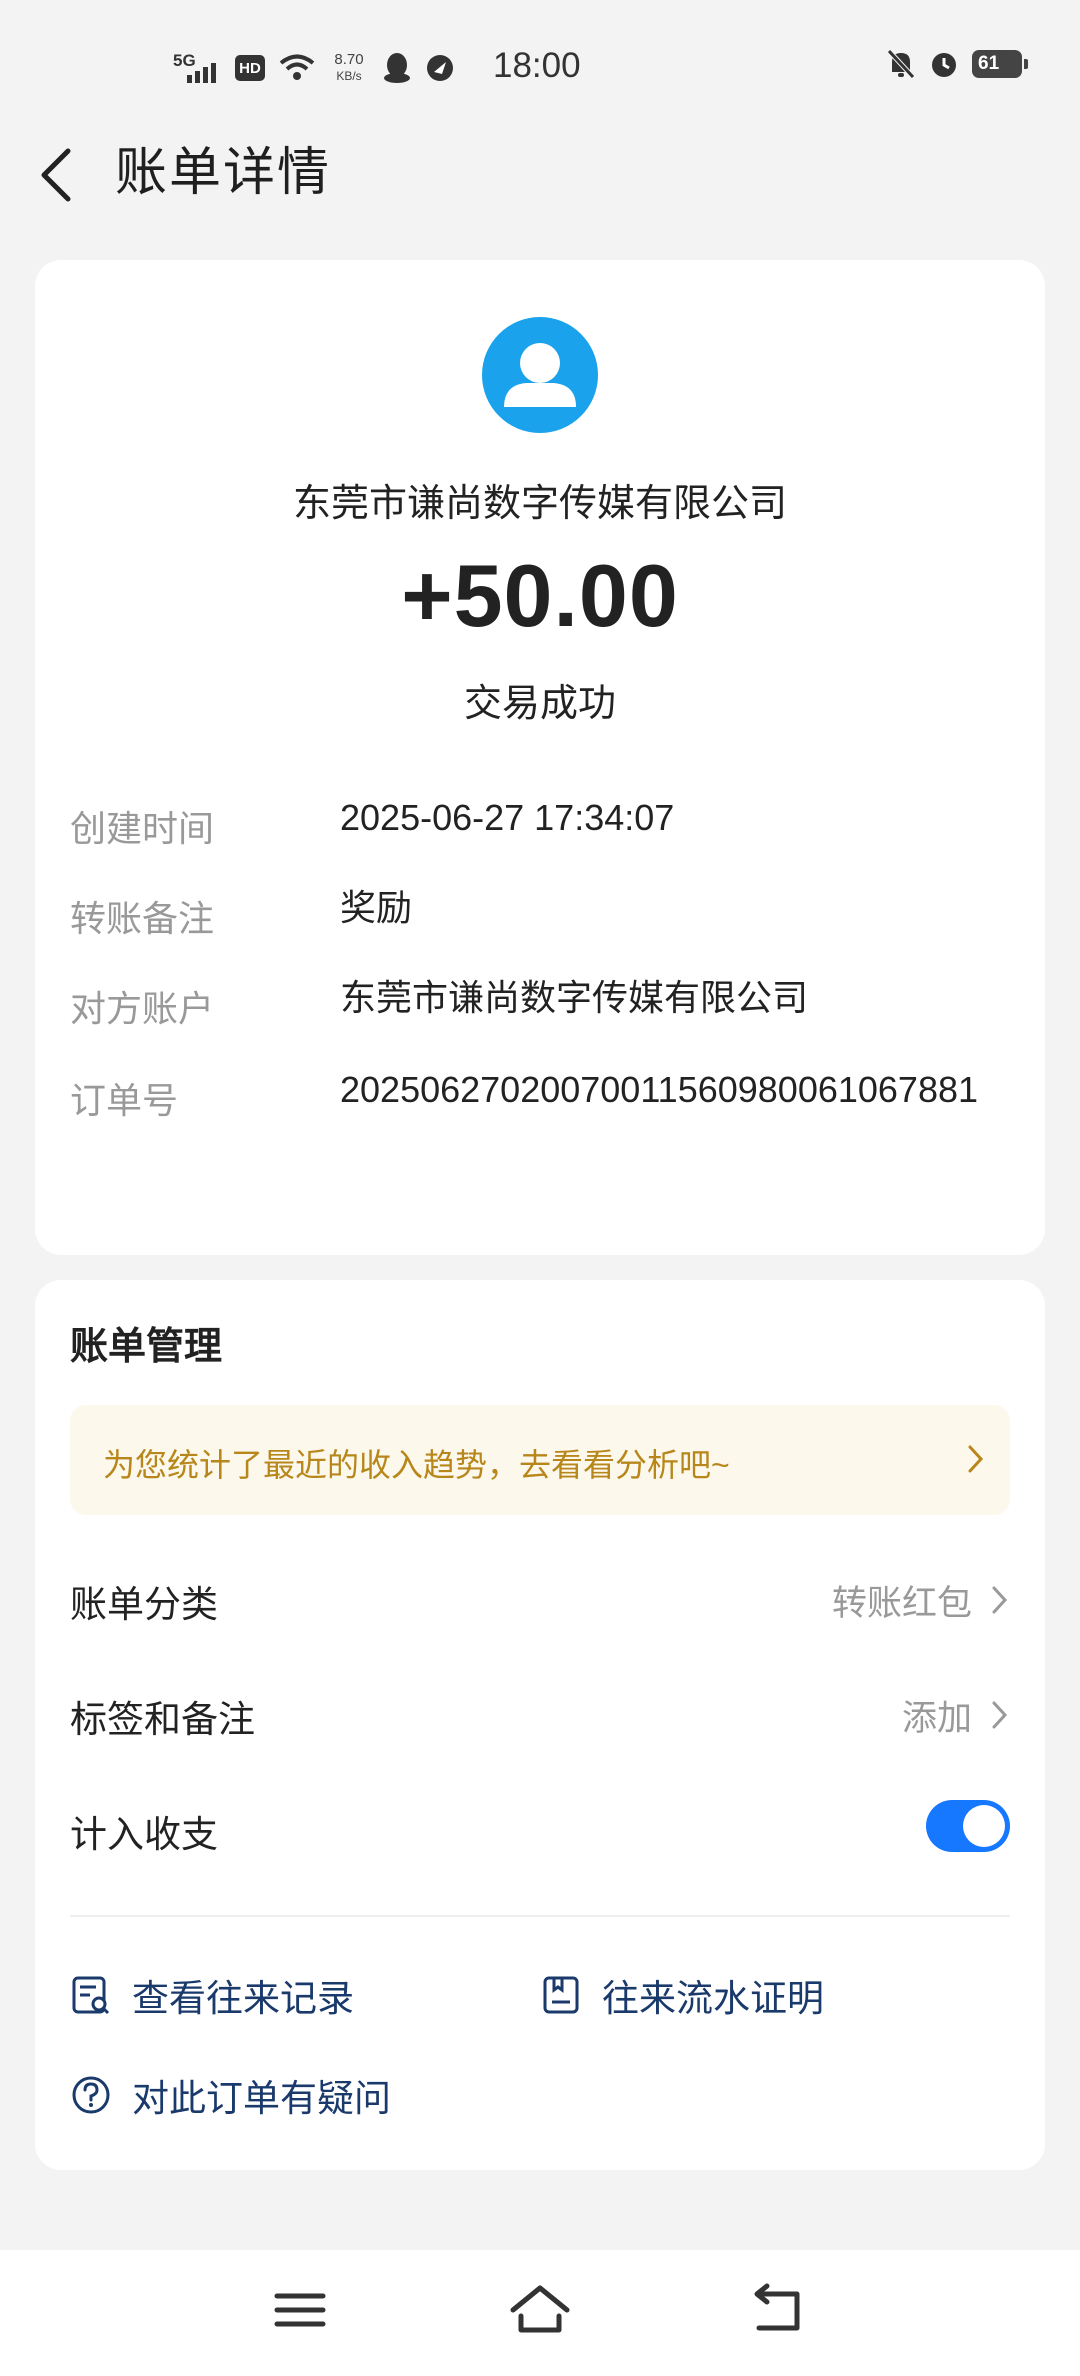 The width and height of the screenshot is (1080, 2376). I want to click on transaction-proof-link: 往来流水证明, so click(682, 1995).